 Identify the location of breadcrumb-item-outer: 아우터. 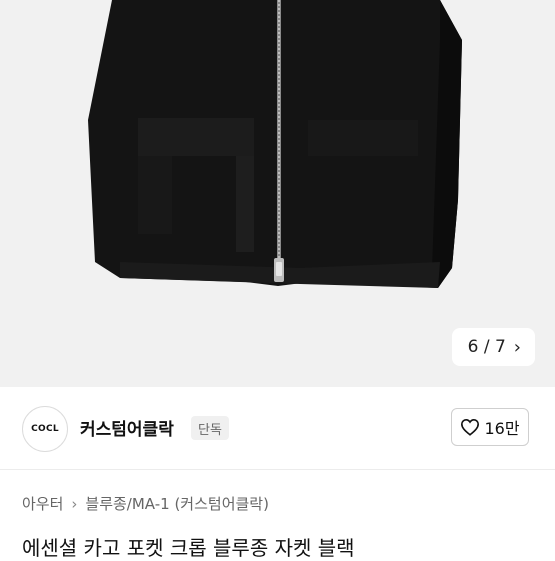
(42, 503).